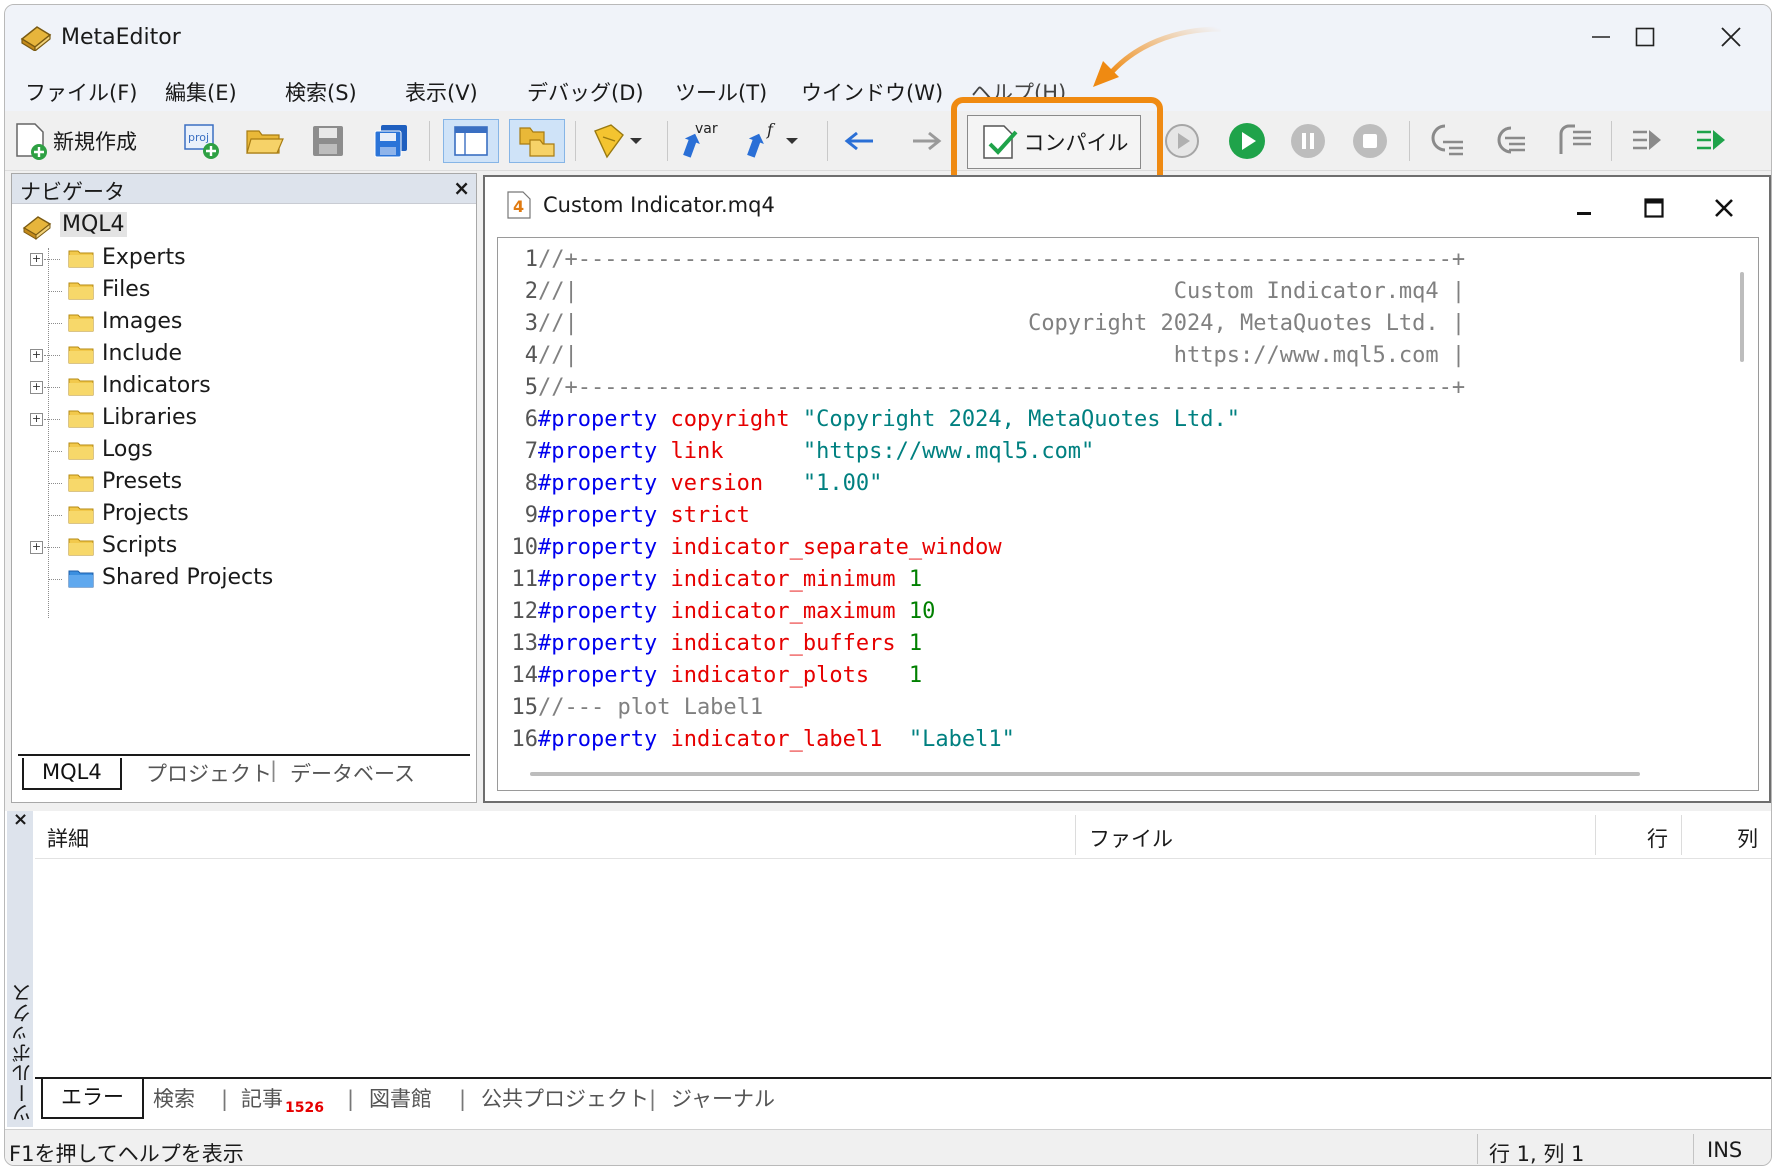  I want to click on navigator-tabs: MQL4 プロジェクト | データベース, so click(244, 775).